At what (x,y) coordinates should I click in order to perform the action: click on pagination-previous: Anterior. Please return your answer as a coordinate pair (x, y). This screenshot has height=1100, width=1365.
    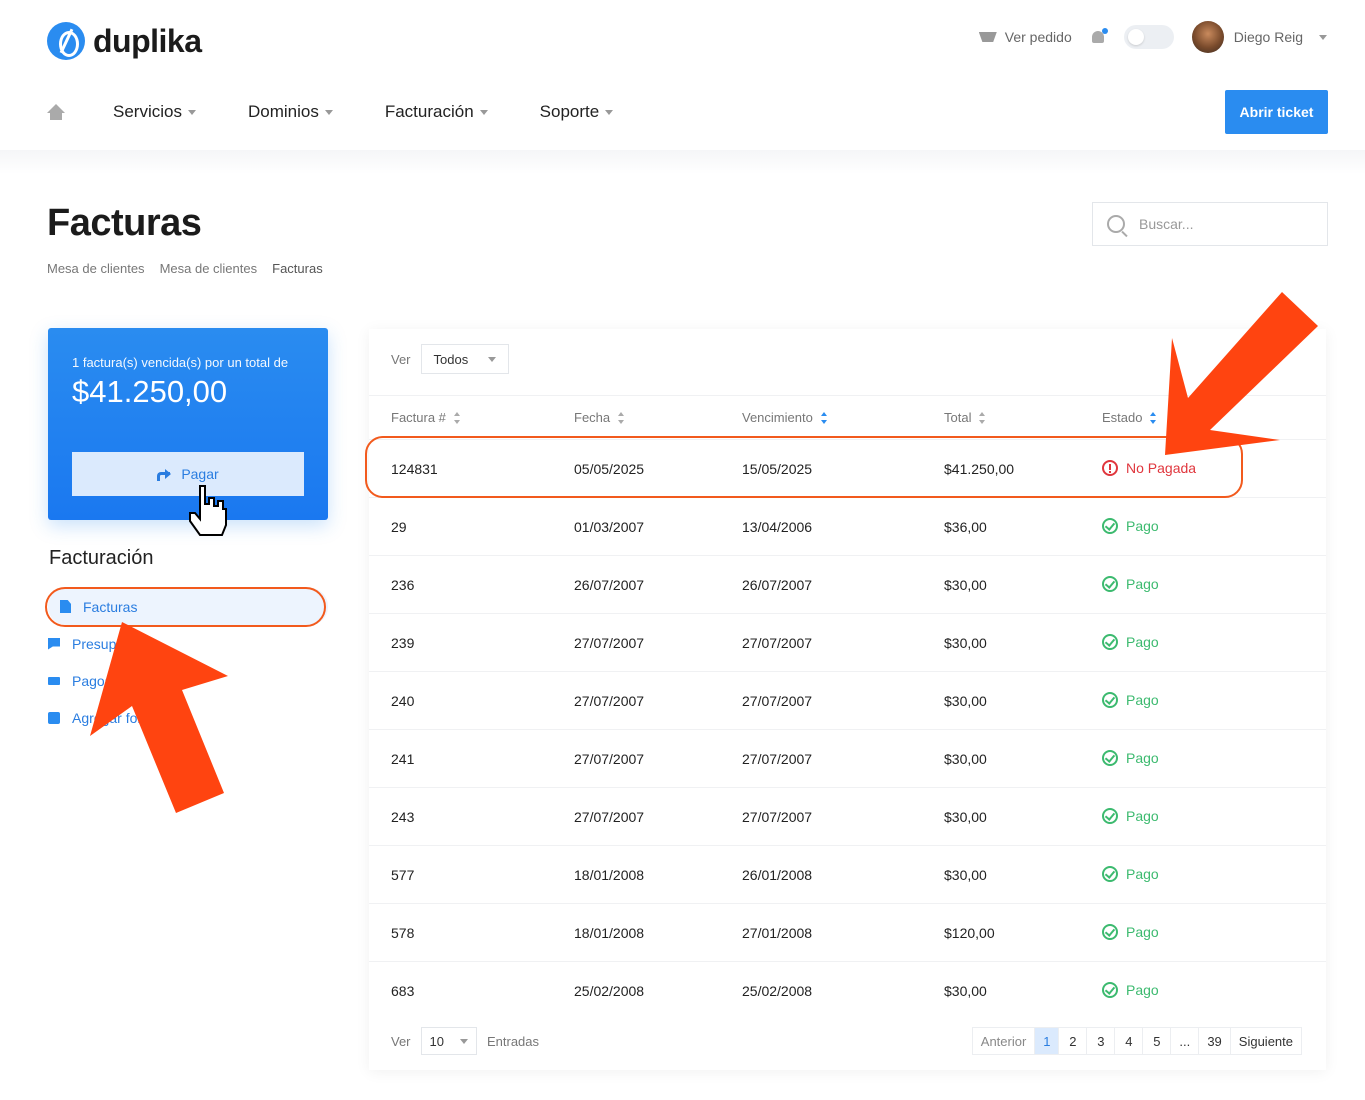
    Looking at the image, I should click on (1004, 1041).